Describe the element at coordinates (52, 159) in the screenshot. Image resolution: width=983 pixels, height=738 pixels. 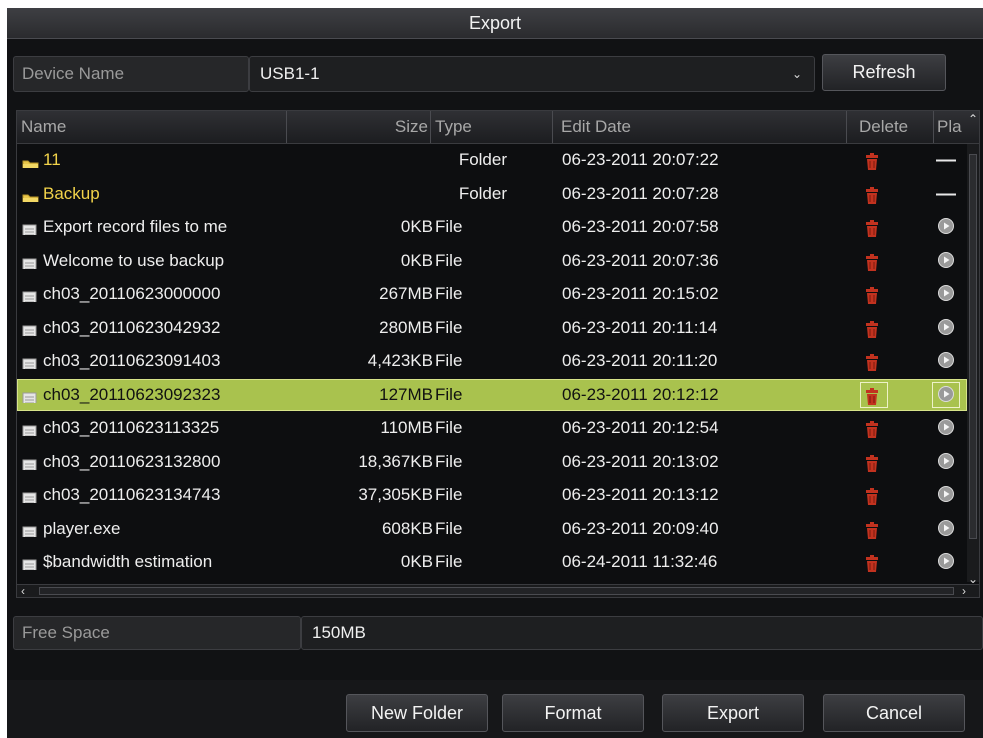
I see `file-name: 11` at that location.